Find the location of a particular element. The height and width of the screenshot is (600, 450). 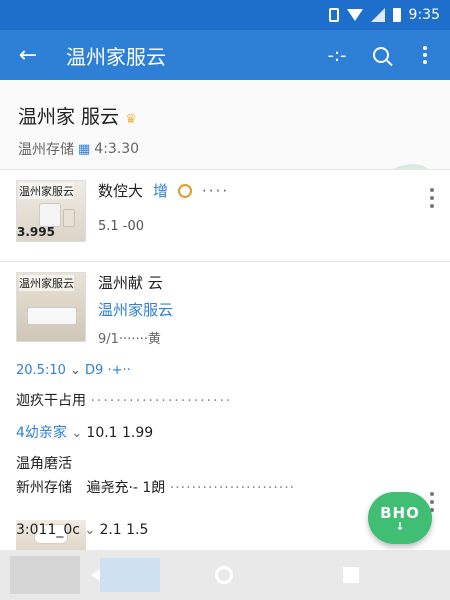

system-nav-bar is located at coordinates (225, 575).